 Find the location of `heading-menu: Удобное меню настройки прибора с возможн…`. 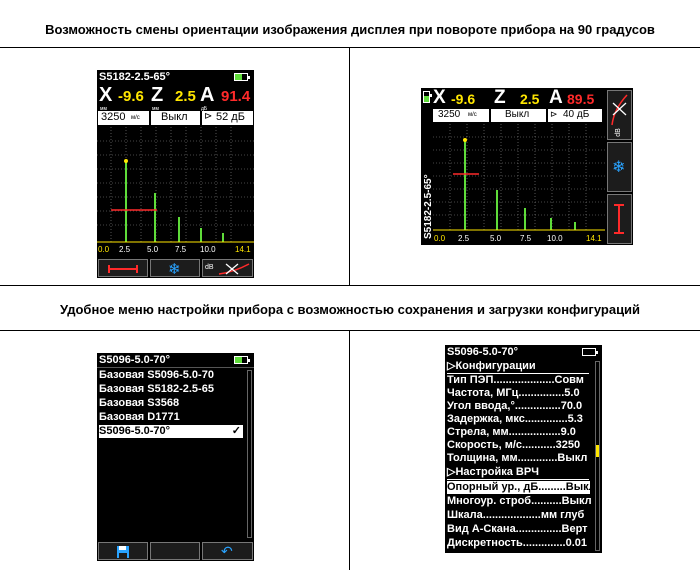

heading-menu: Удобное меню настройки прибора с возможн… is located at coordinates (350, 309).